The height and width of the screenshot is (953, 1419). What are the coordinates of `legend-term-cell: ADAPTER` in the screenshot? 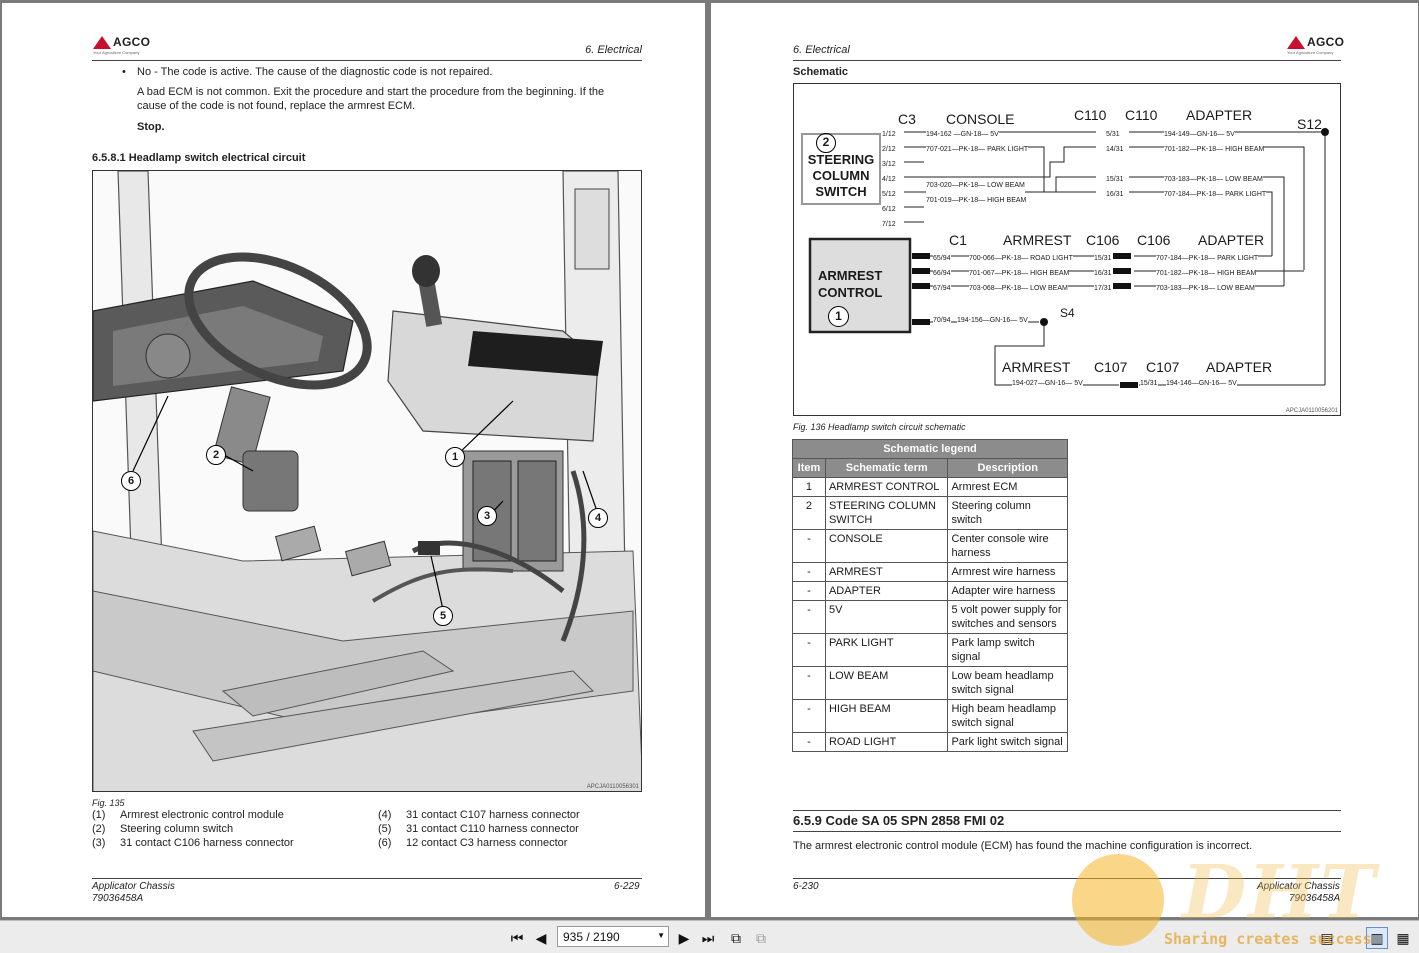 It's located at (886, 591).